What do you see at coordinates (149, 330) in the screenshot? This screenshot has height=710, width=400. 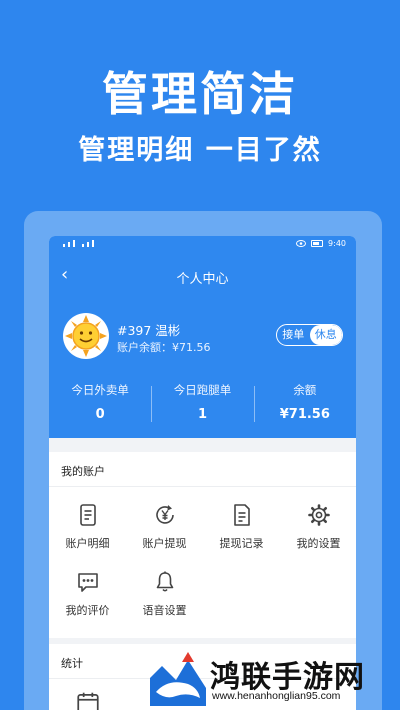 I see `user-name: #397 温彬` at bounding box center [149, 330].